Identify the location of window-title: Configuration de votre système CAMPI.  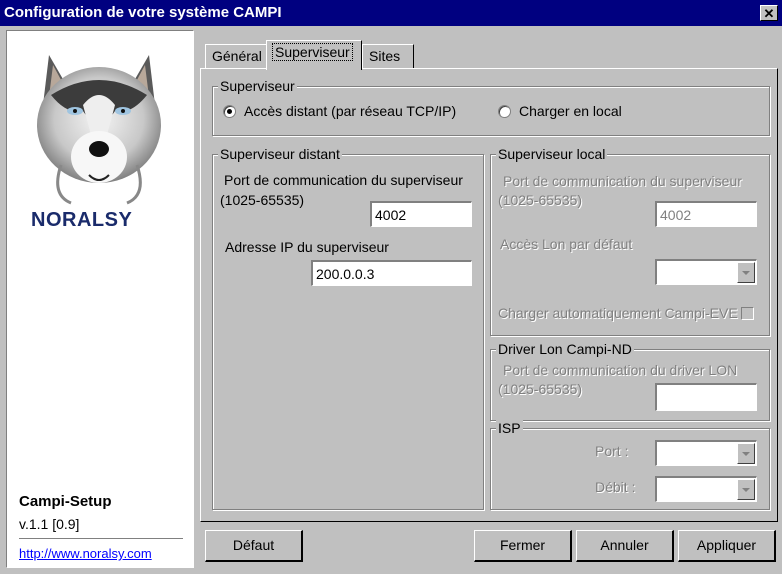
(143, 12).